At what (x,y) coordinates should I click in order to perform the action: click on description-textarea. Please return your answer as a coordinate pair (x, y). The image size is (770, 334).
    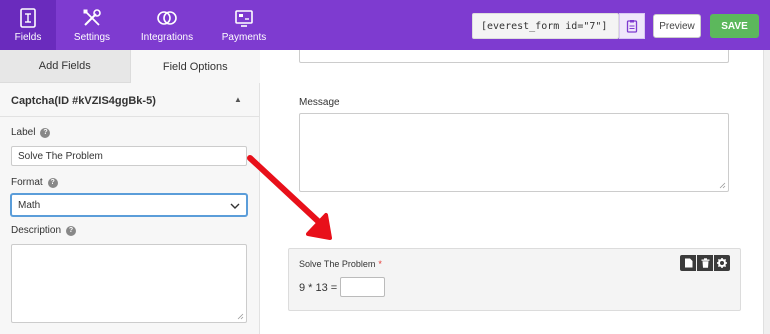
    Looking at the image, I should click on (129, 283).